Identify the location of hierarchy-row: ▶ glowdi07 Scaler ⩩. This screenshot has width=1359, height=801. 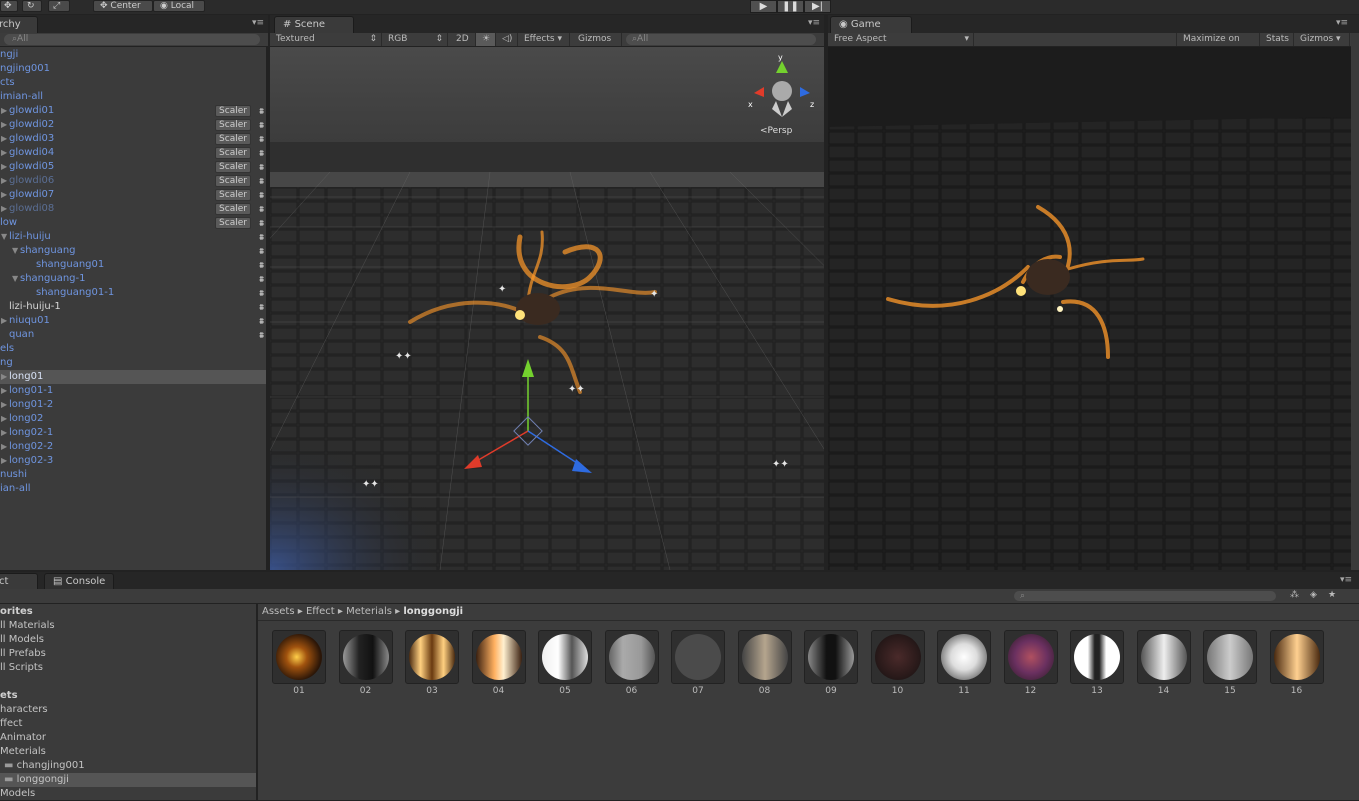
(133, 195).